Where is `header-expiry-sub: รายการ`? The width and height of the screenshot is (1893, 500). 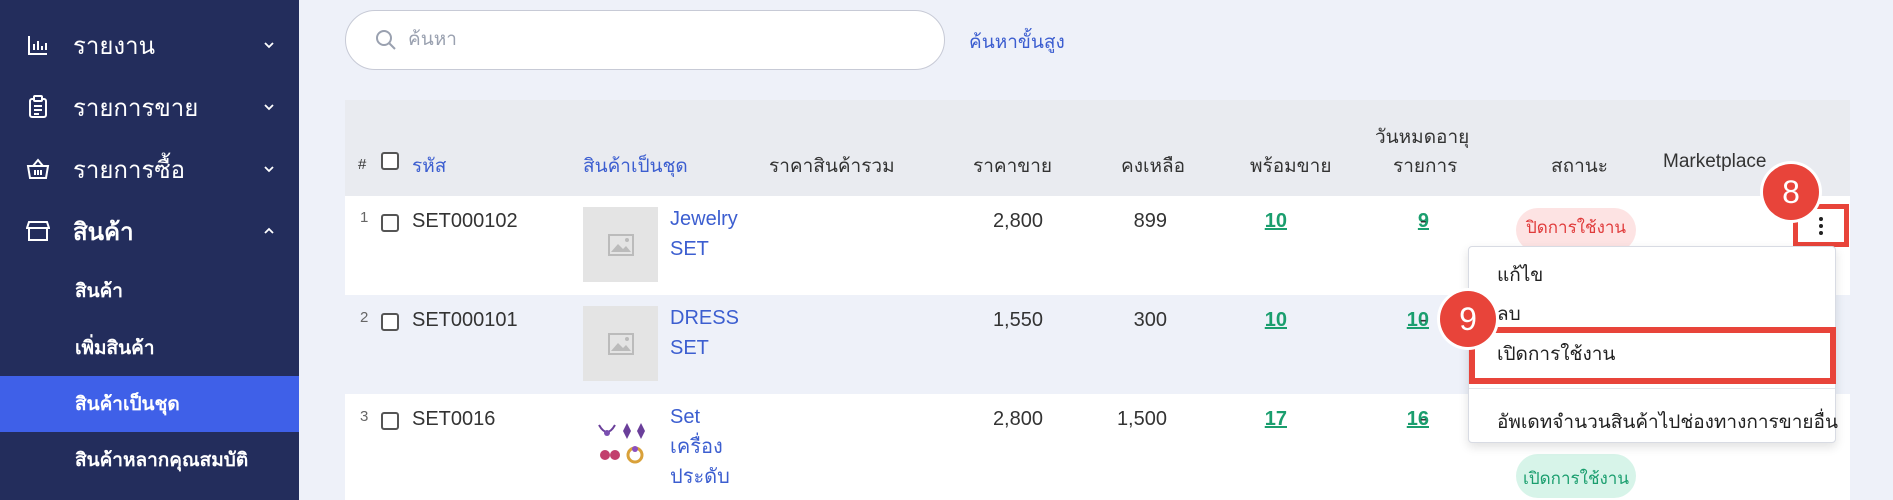 header-expiry-sub: รายการ is located at coordinates (1425, 166).